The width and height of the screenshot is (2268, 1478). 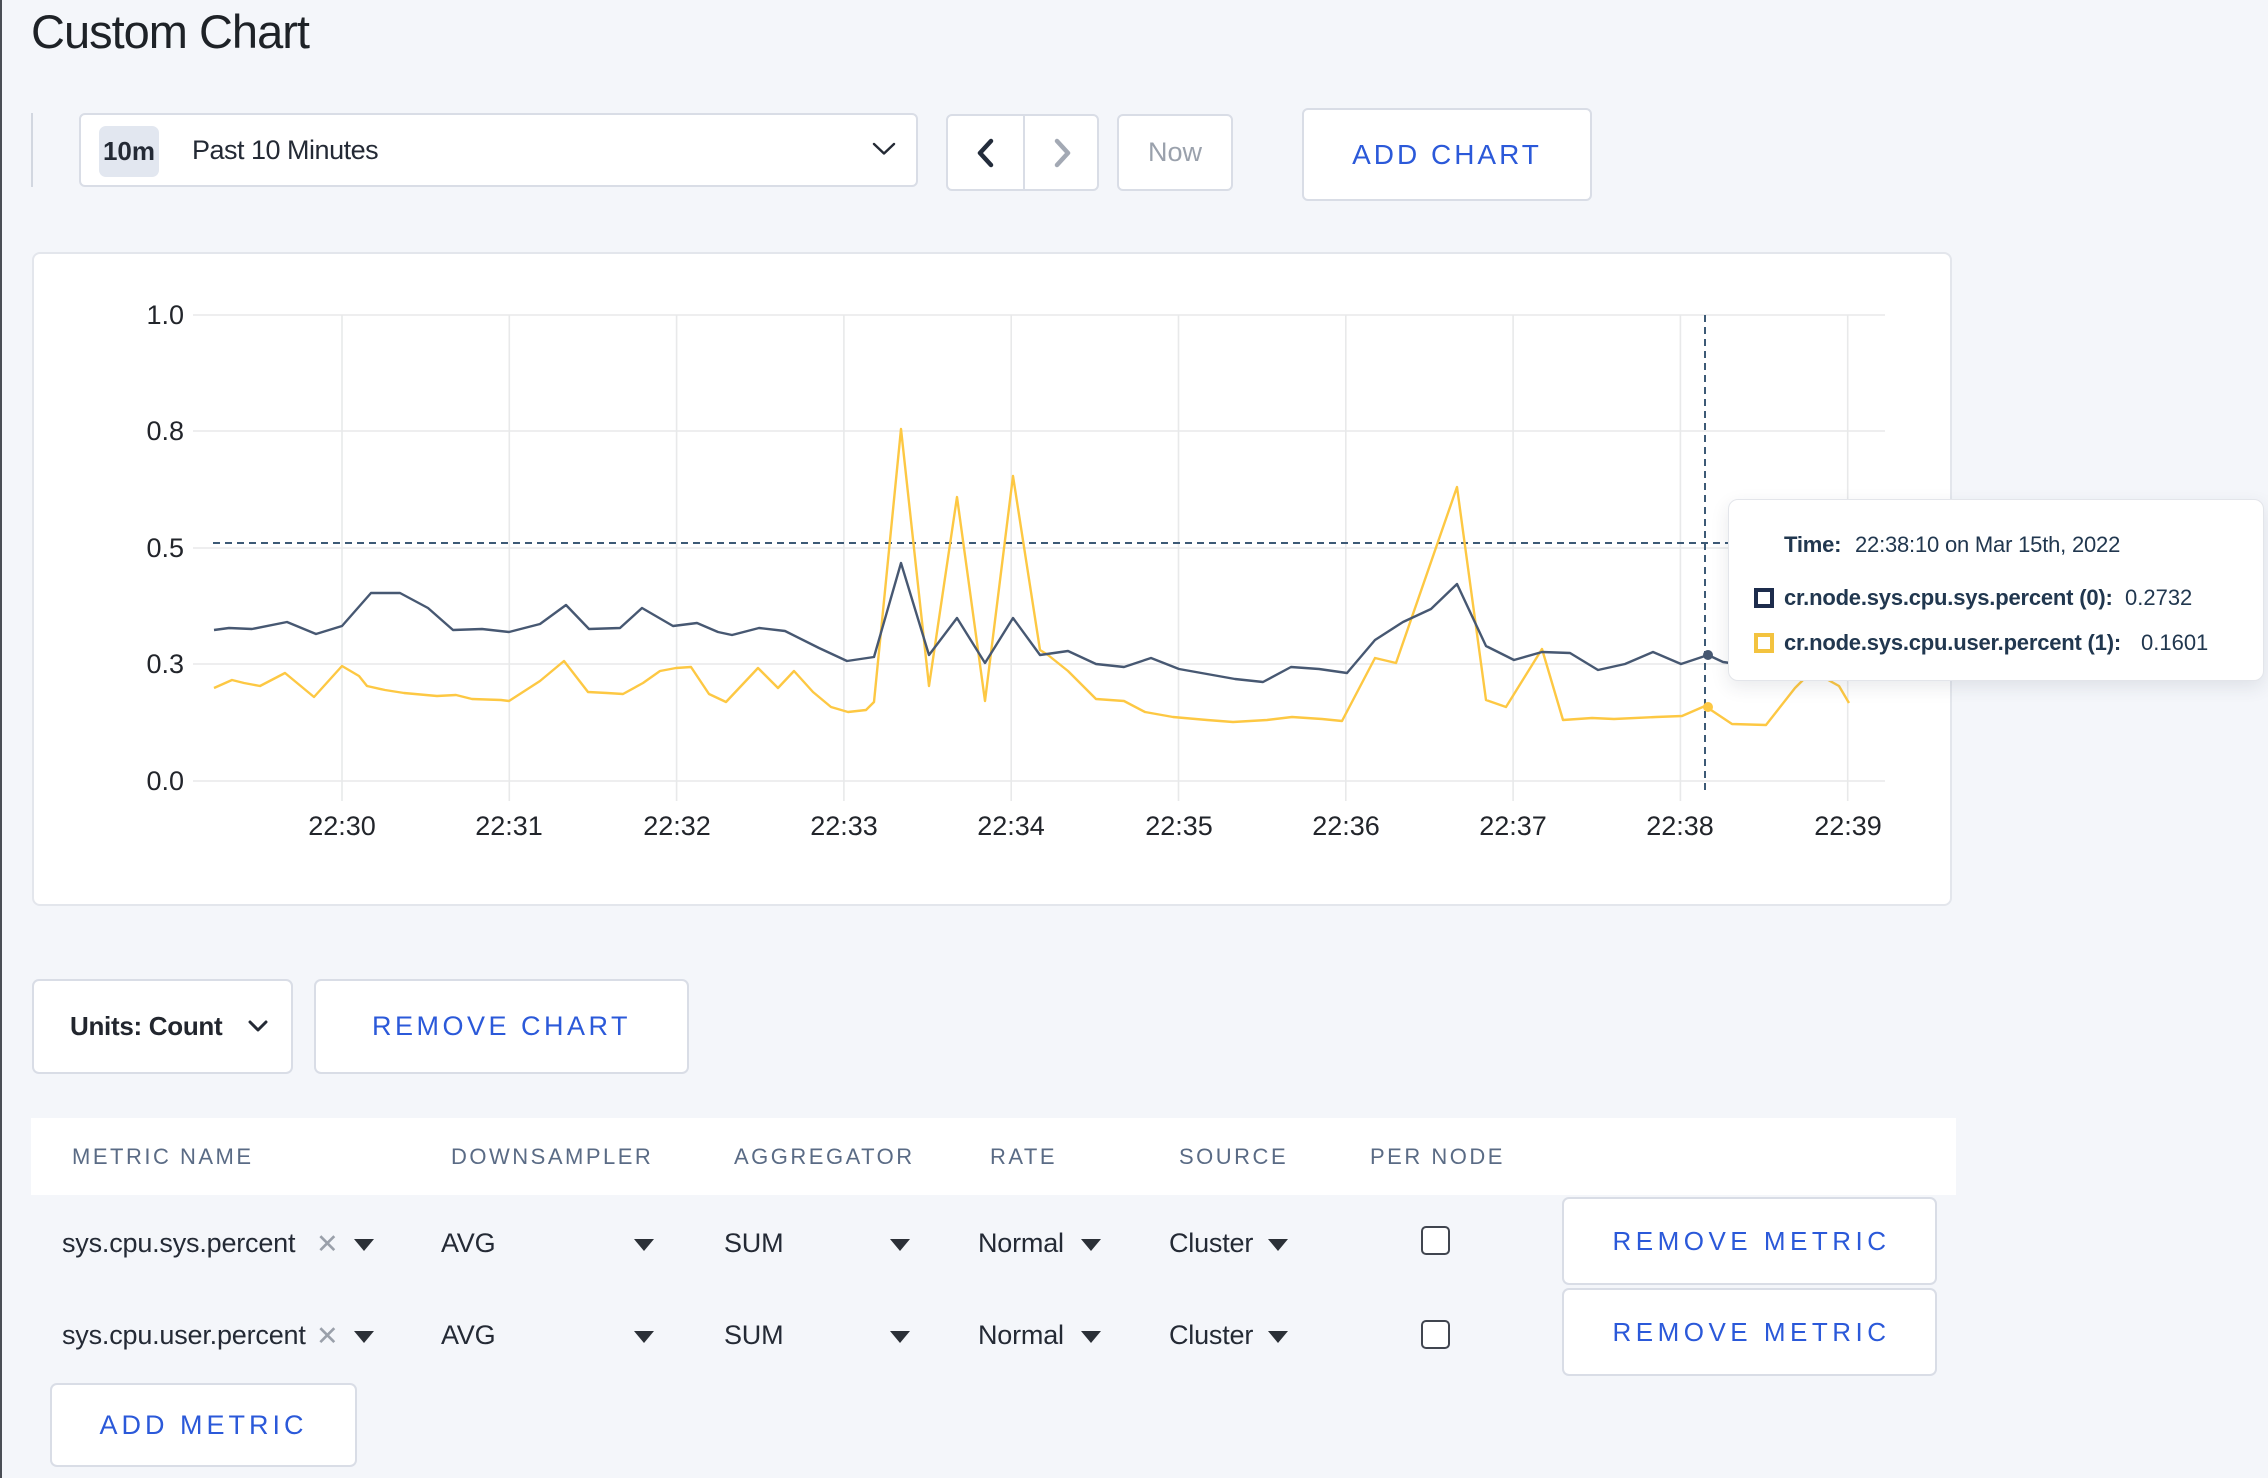 I want to click on svg-text: 22:37, so click(x=1513, y=826).